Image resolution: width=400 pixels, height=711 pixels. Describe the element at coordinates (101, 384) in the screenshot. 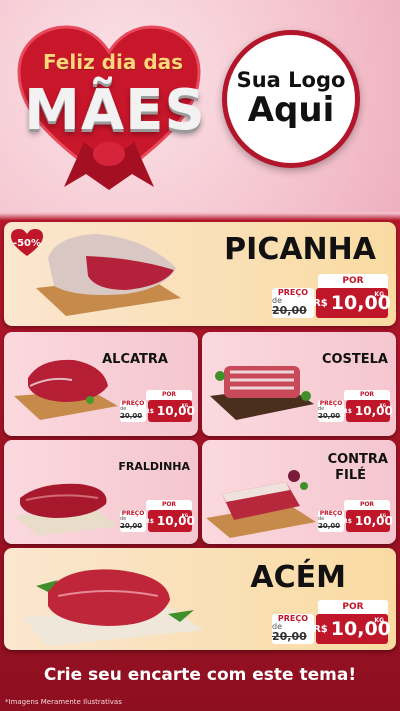

I see `product-card-alcatra: ALCATRA POR PREÇO de 20,00 R$ 10,00 KG` at that location.